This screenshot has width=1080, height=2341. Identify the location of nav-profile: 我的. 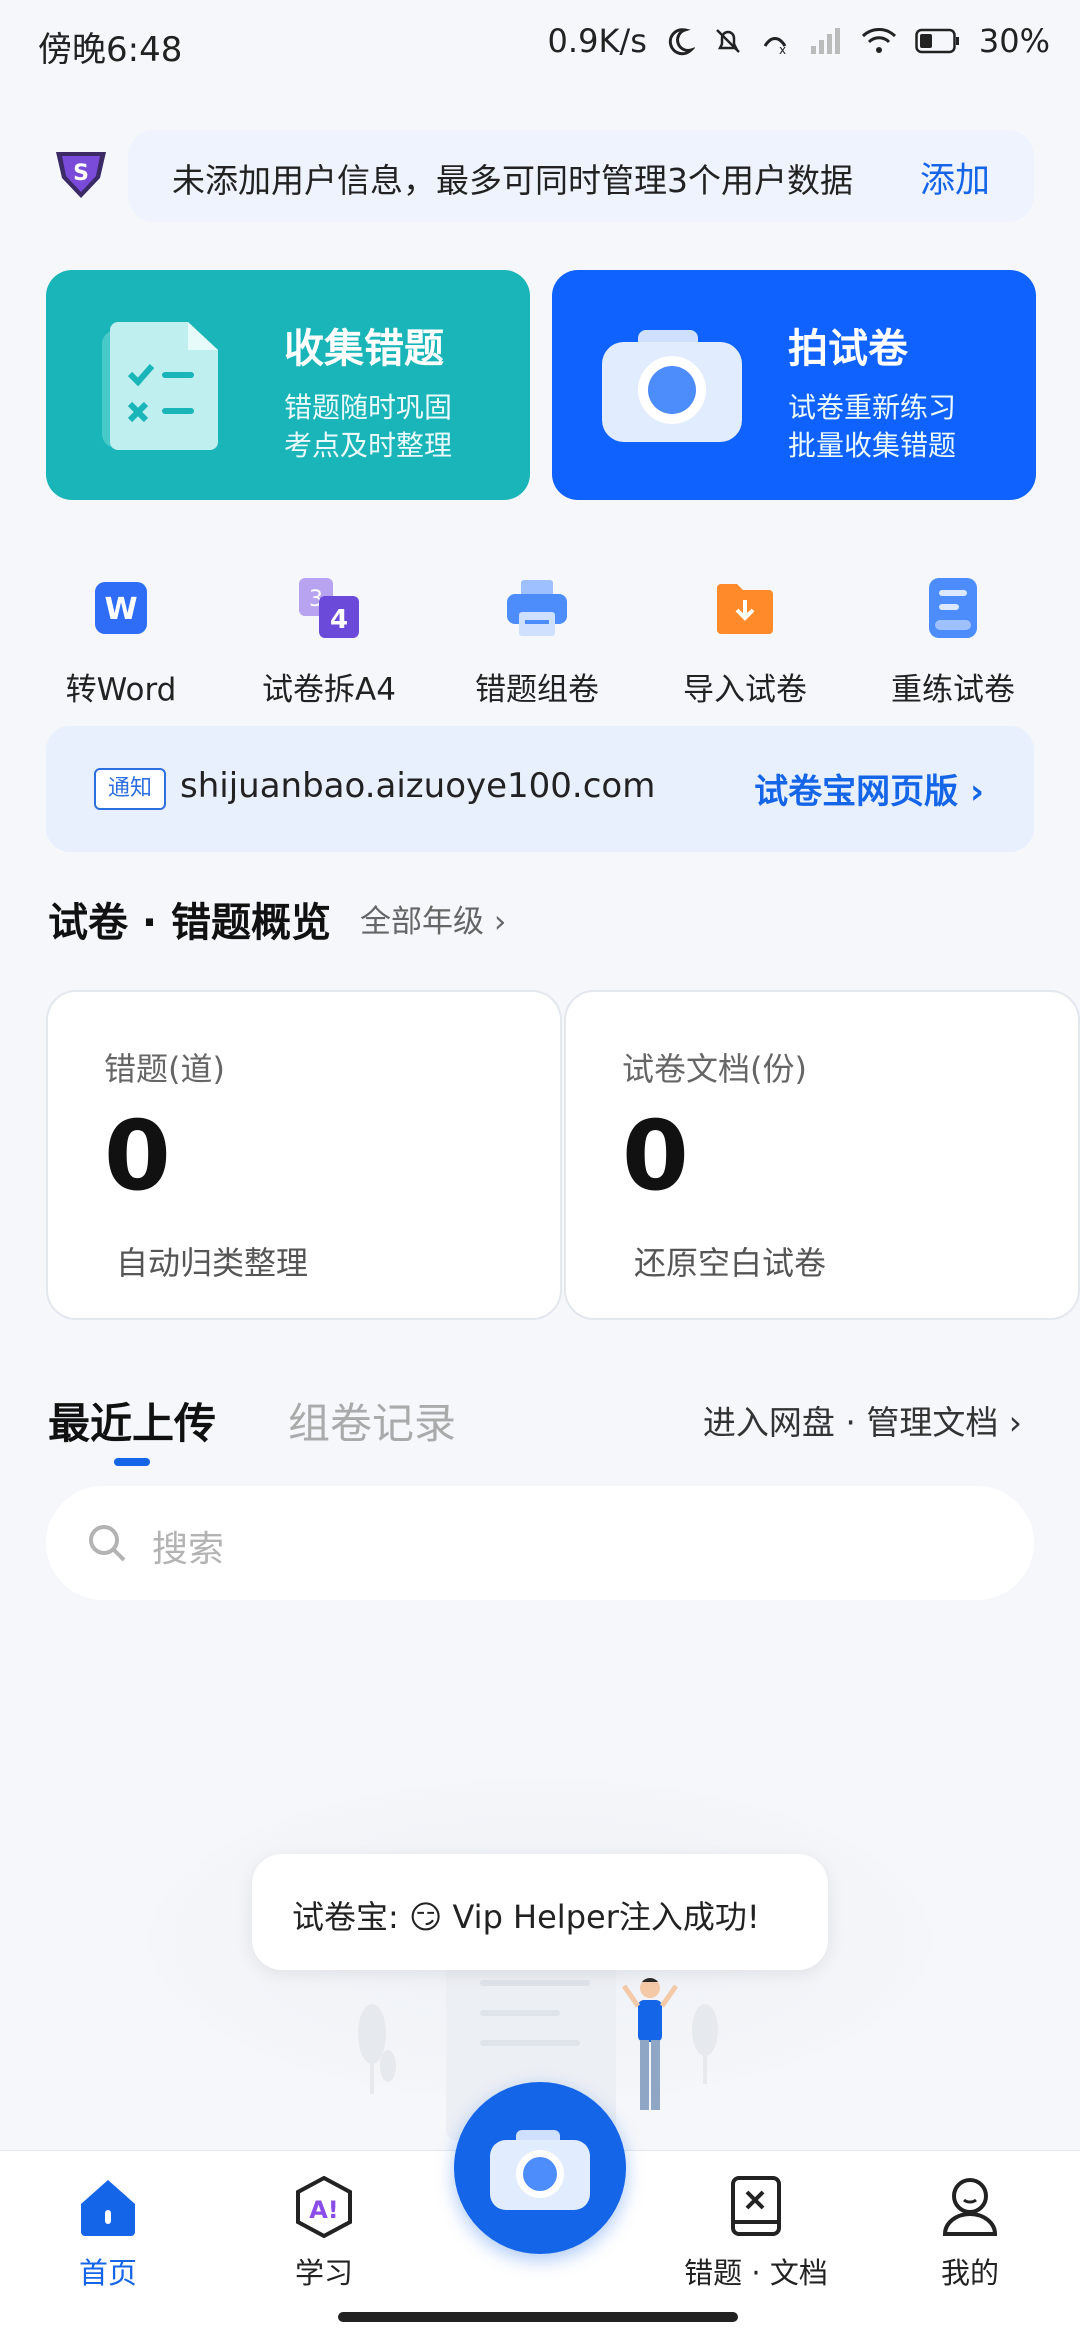
(970, 2234).